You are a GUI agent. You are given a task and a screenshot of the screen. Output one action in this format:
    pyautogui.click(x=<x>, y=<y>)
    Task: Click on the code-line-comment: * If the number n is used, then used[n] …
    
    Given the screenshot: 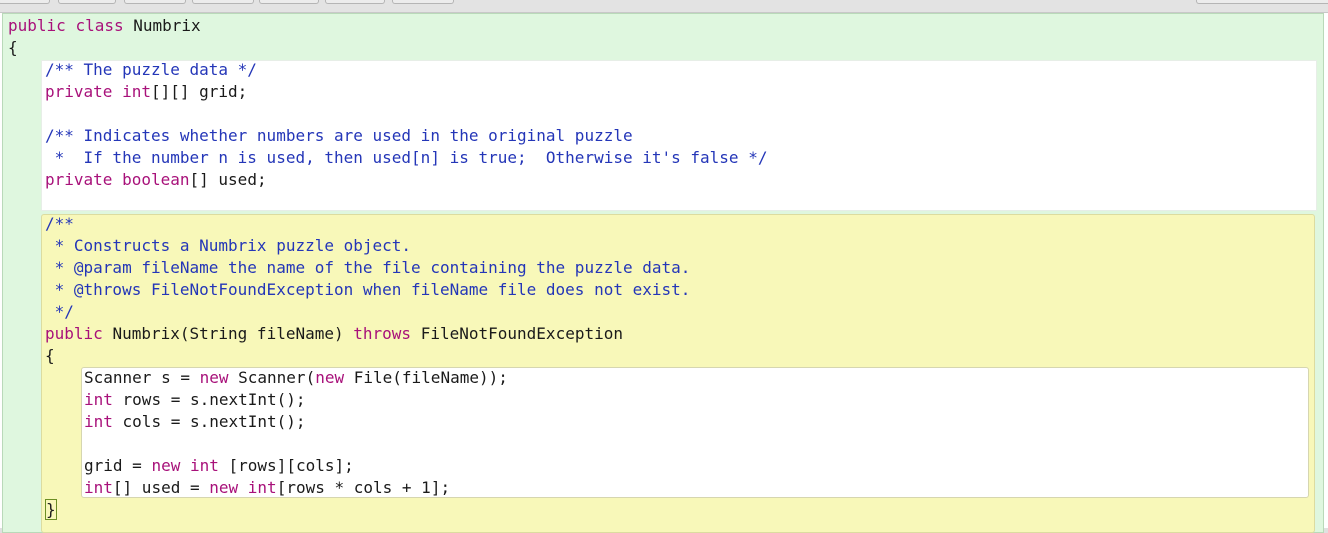 What is the action you would take?
    pyautogui.click(x=406, y=158)
    